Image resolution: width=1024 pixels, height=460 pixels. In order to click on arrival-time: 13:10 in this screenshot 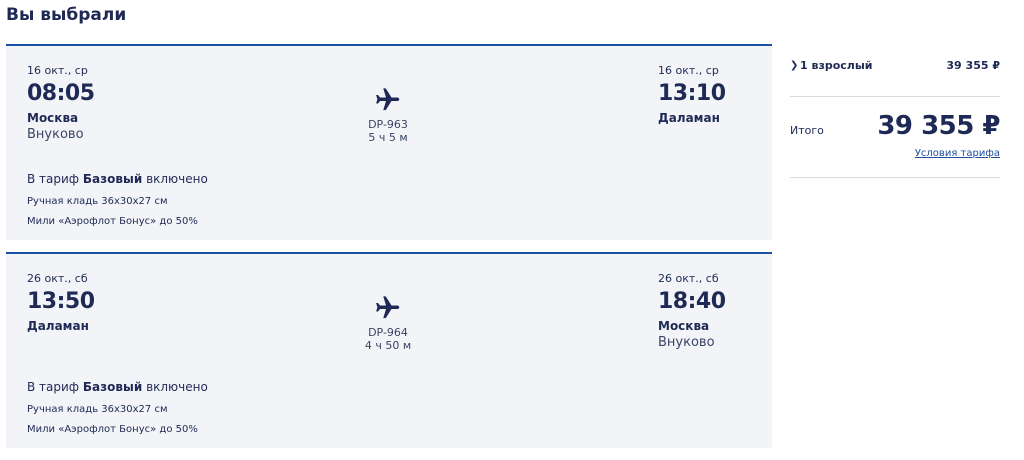, I will do `click(692, 93)`.